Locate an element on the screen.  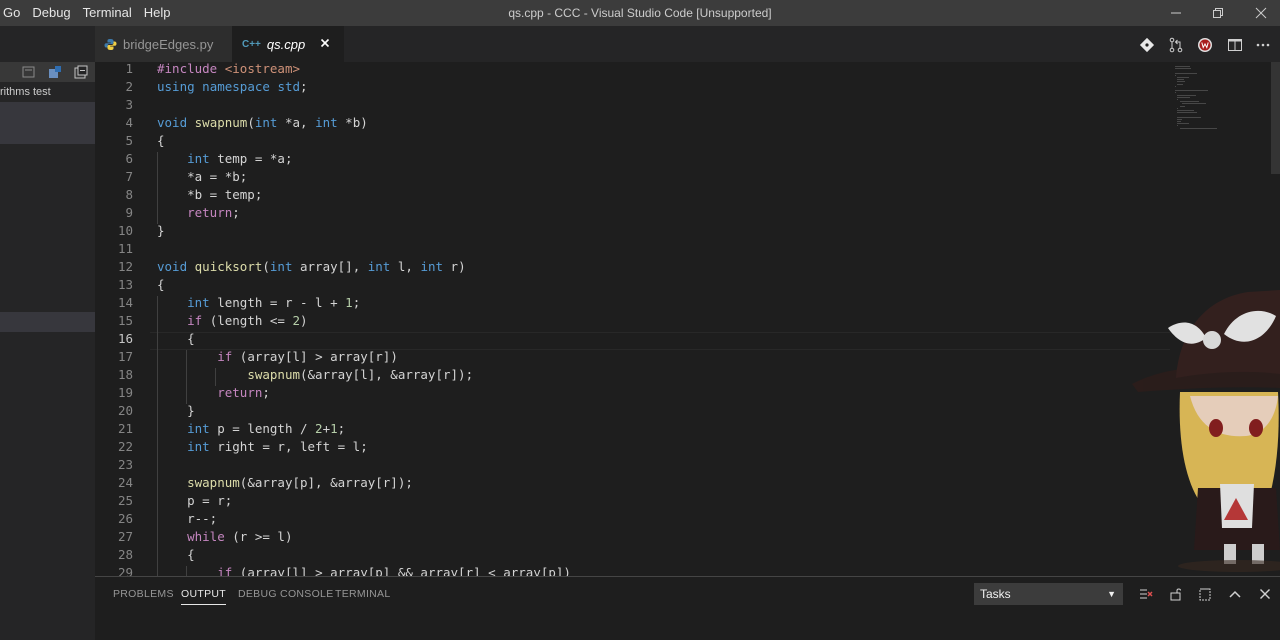
line-number: 14 is located at coordinates (114, 303).